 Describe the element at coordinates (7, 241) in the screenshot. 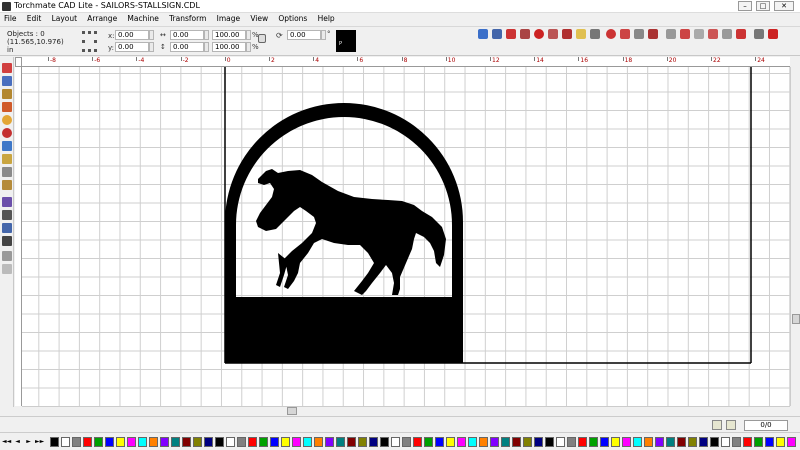

I see `weld-icon` at that location.